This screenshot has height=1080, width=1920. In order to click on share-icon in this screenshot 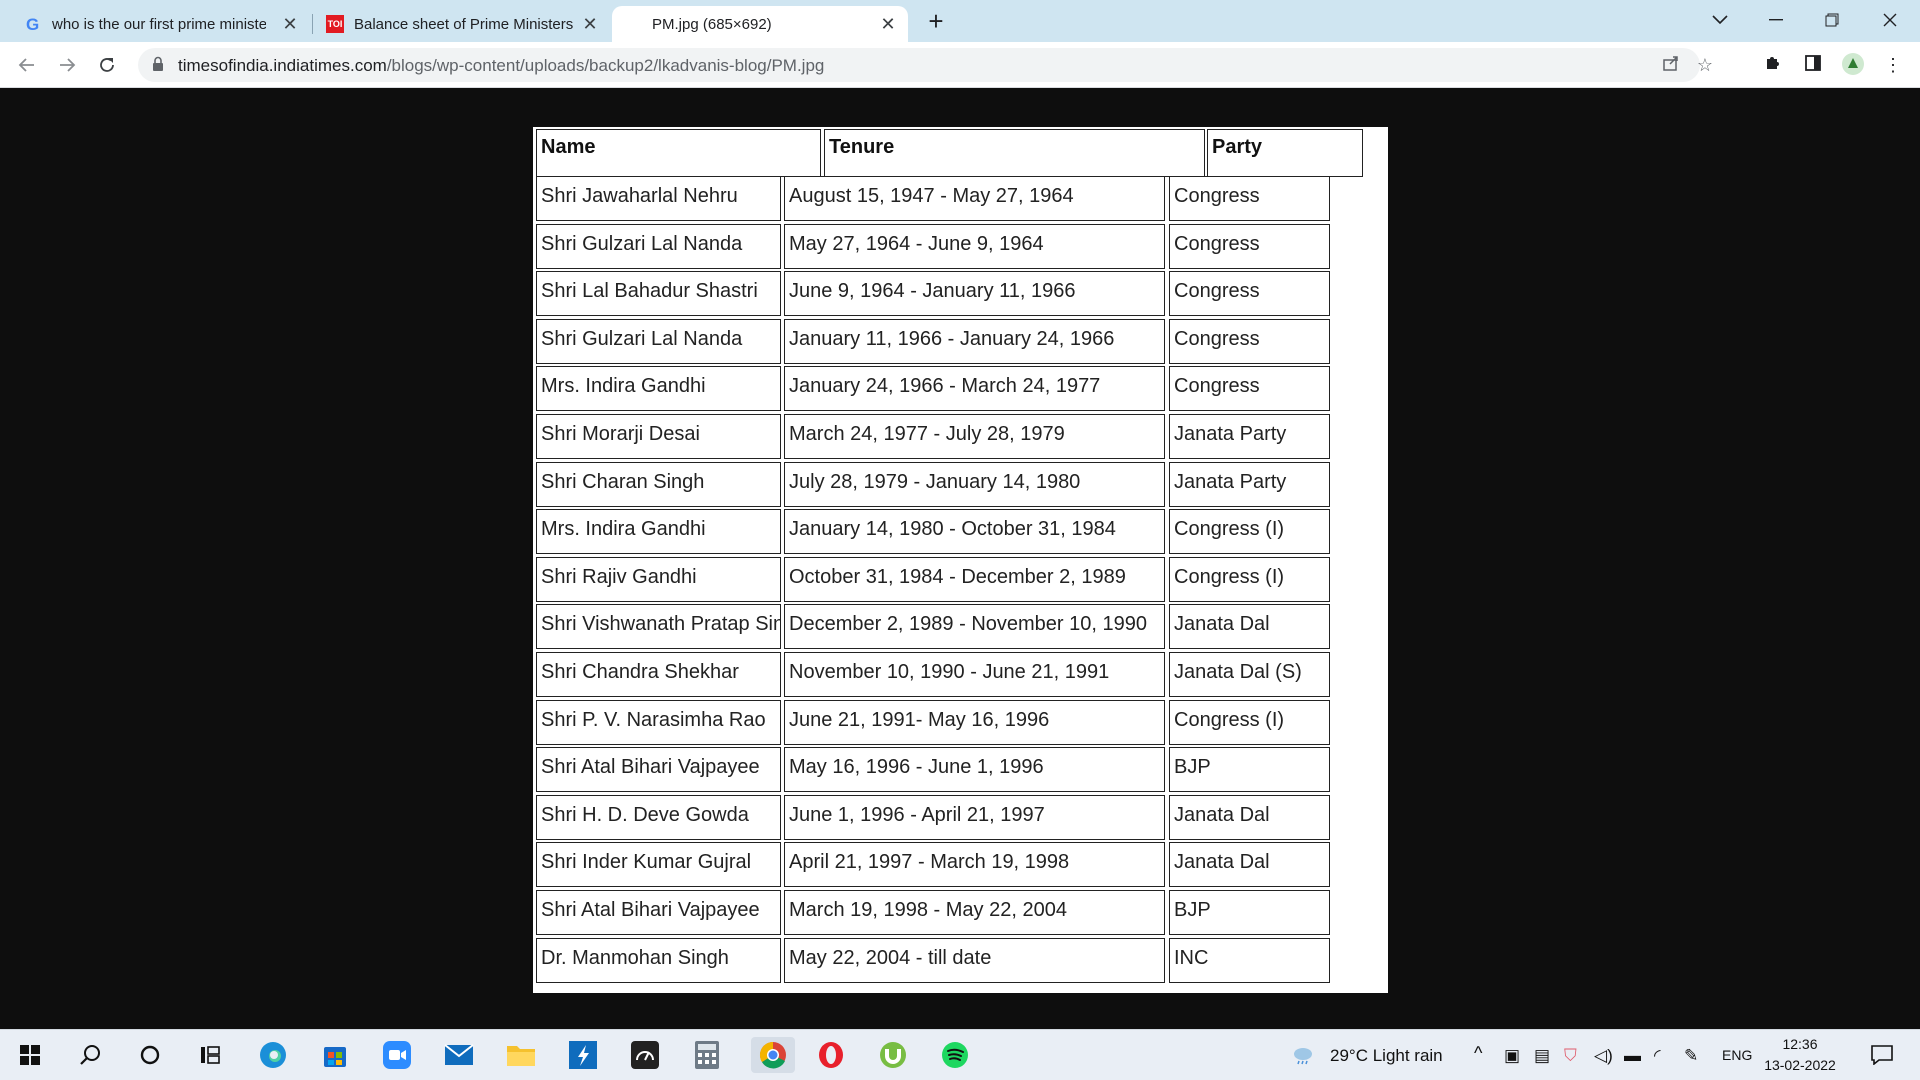, I will do `click(1671, 65)`.